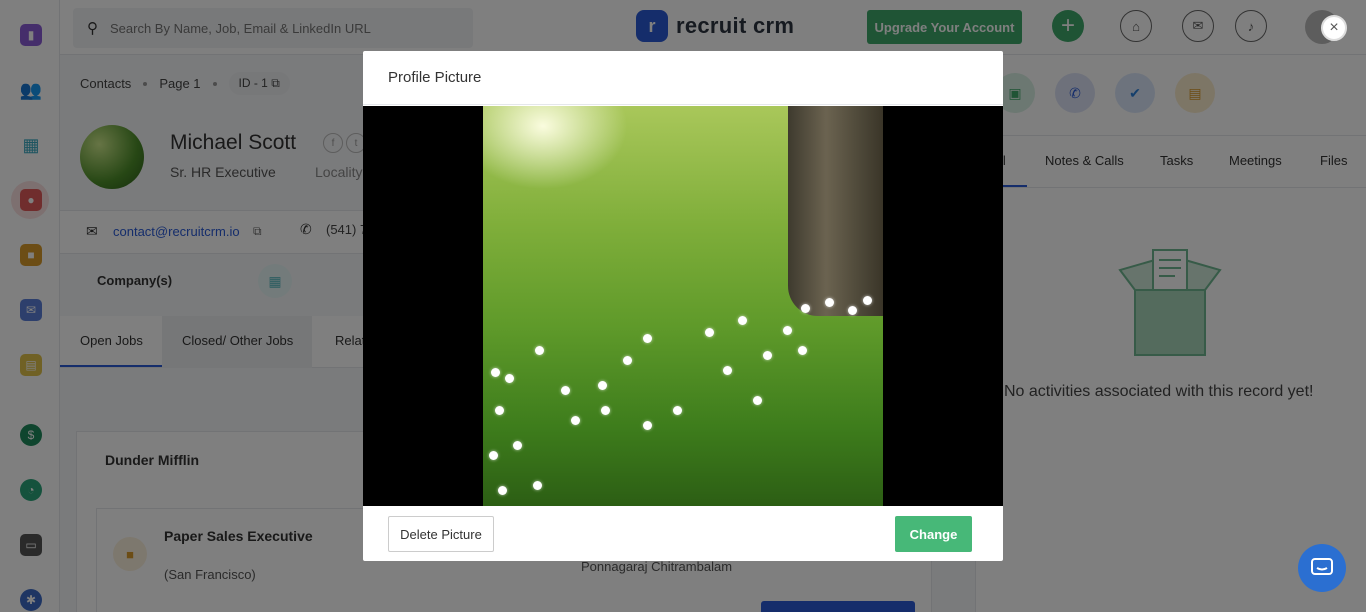 This screenshot has height=612, width=1366. What do you see at coordinates (683, 533) in the screenshot?
I see `modal-footer: Delete Picture Change` at bounding box center [683, 533].